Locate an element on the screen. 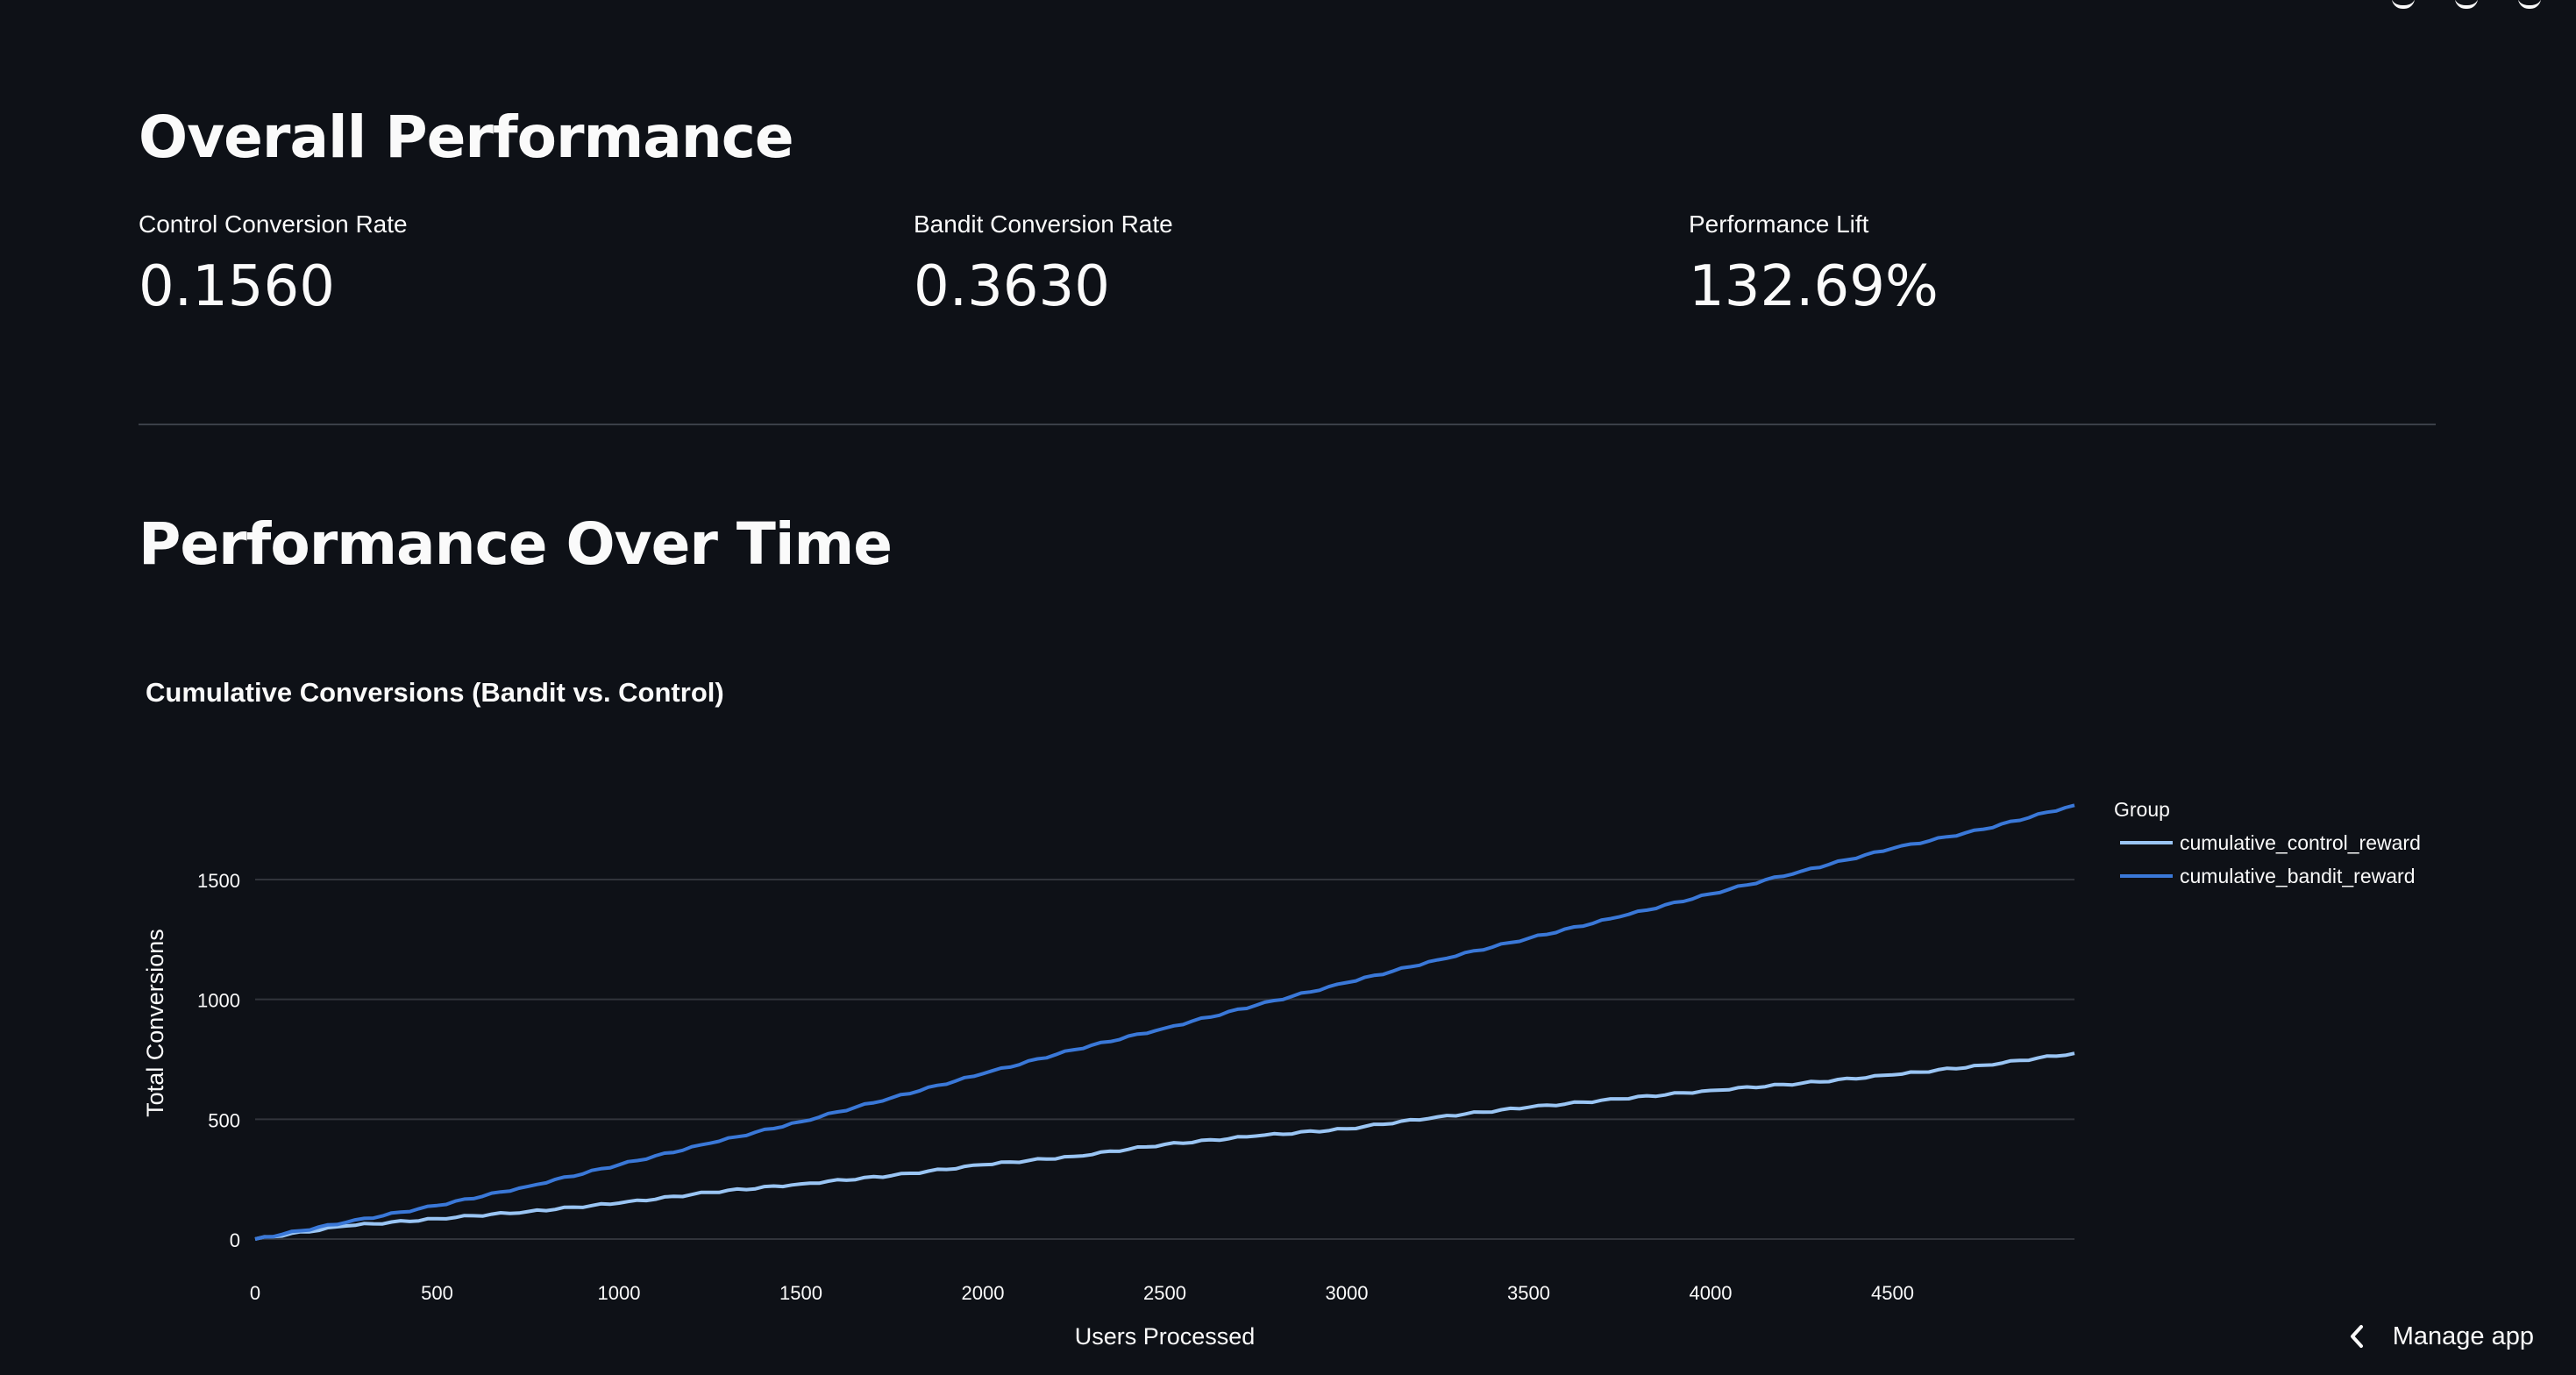 This screenshot has width=2576, height=1375. legend-item-label: cumulative_bandit_reward is located at coordinates (2298, 876).